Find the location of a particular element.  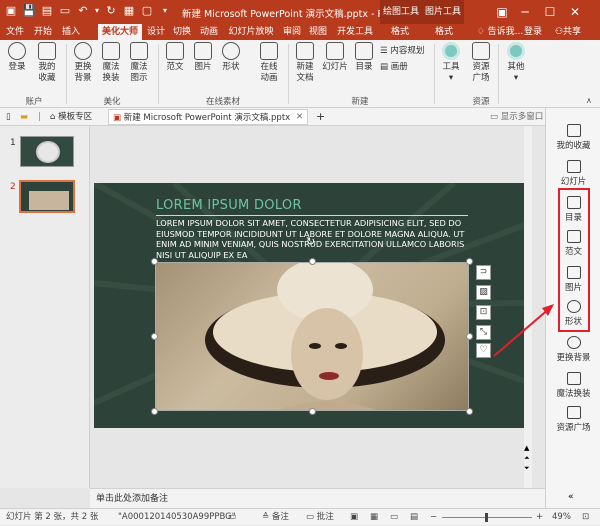

file-icon: ▤ is located at coordinates (47, 11).